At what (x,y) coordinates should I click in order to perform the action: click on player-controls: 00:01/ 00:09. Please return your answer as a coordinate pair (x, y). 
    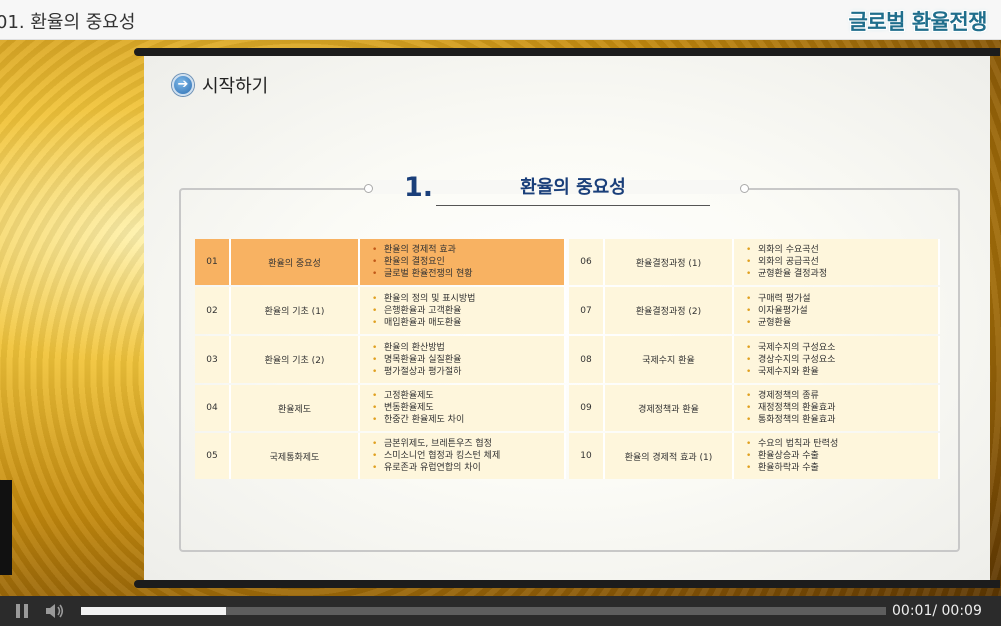
    Looking at the image, I should click on (500, 611).